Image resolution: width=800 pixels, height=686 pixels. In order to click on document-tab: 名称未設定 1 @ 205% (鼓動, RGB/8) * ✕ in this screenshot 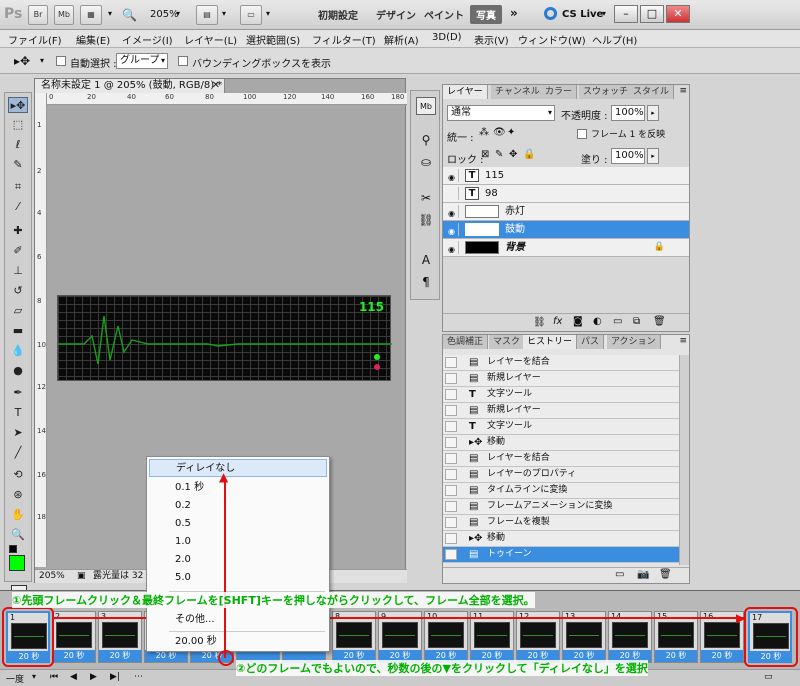, I will do `click(130, 86)`.